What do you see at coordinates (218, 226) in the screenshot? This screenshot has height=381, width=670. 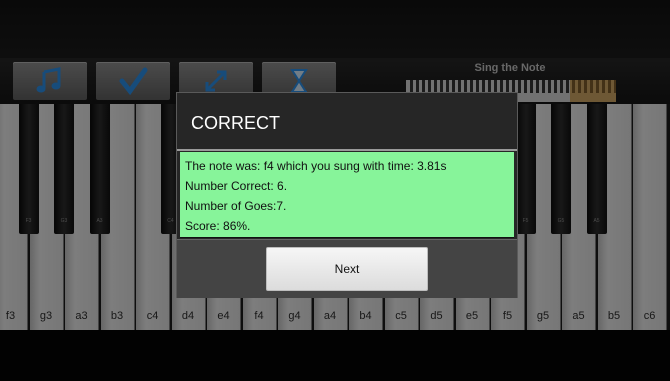 I see `score-text: Score: 86%.` at bounding box center [218, 226].